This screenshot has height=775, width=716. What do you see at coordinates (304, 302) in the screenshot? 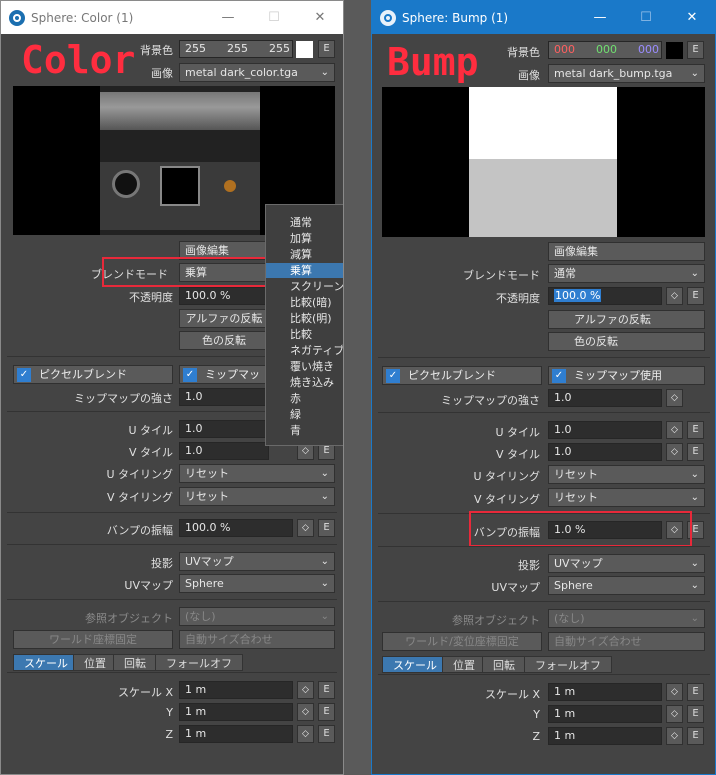
I see `menu-item-darken: 比較(暗)` at bounding box center [304, 302].